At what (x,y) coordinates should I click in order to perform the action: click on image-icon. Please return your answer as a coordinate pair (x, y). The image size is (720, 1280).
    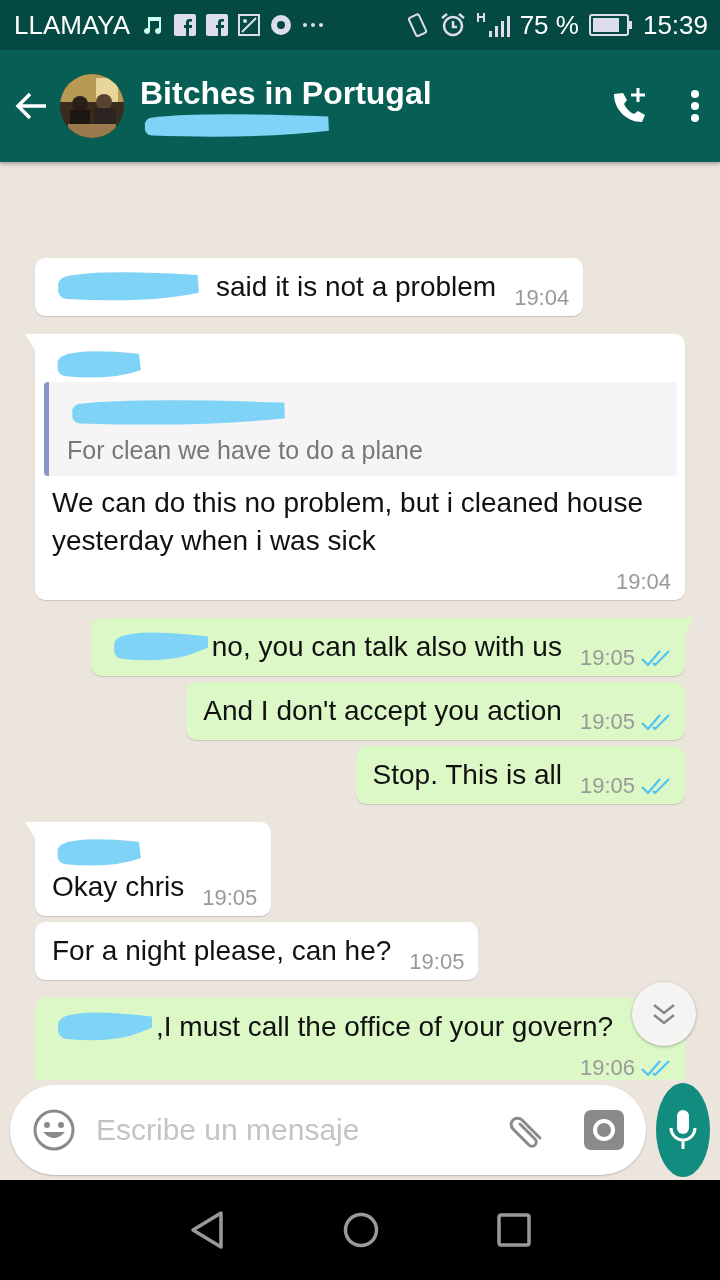
    Looking at the image, I should click on (249, 25).